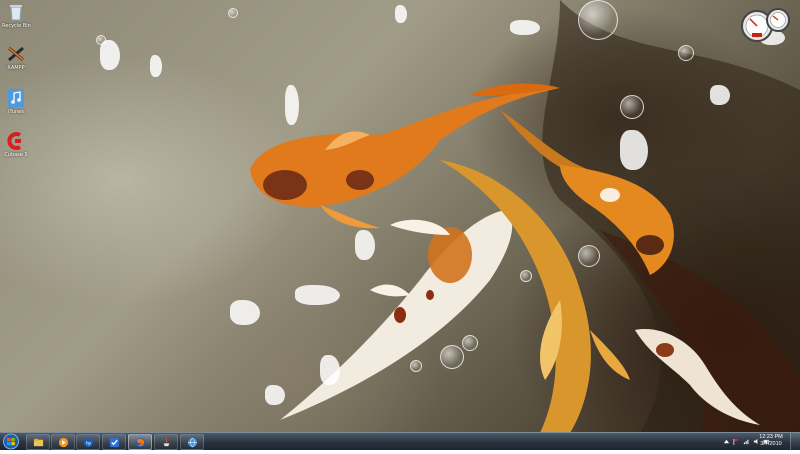  Describe the element at coordinates (16, 68) in the screenshot. I see `desktop-icon-label: XAMPP` at that location.